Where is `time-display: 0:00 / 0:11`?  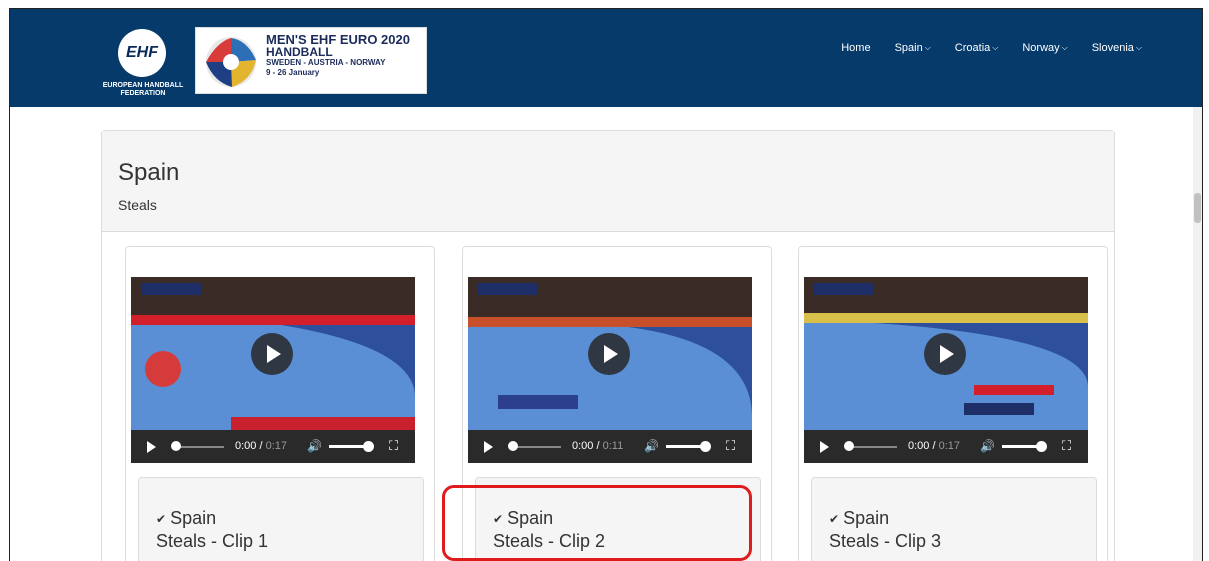 time-display: 0:00 / 0:11 is located at coordinates (598, 446).